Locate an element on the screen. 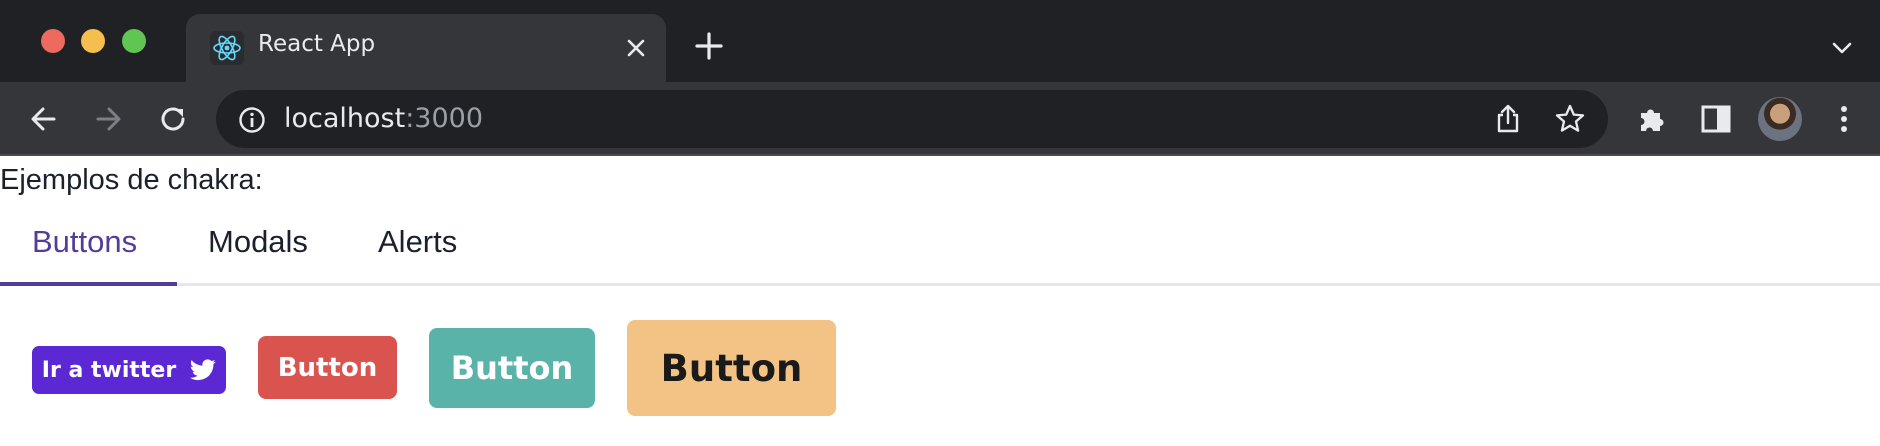 This screenshot has width=1880, height=446. intro-text: Ejemplos de chakra: is located at coordinates (131, 180).